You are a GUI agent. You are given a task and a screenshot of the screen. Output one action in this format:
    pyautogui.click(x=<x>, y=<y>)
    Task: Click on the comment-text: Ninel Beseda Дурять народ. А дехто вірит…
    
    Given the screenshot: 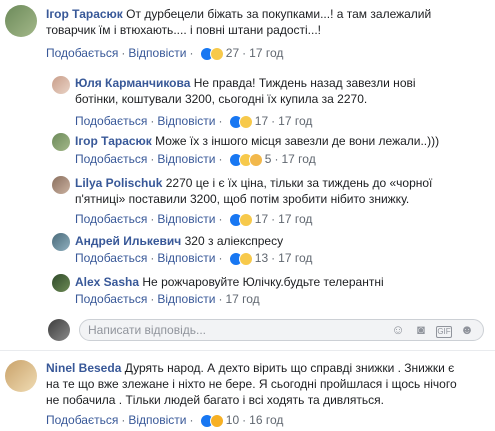 What is the action you would take?
    pyautogui.click(x=266, y=384)
    